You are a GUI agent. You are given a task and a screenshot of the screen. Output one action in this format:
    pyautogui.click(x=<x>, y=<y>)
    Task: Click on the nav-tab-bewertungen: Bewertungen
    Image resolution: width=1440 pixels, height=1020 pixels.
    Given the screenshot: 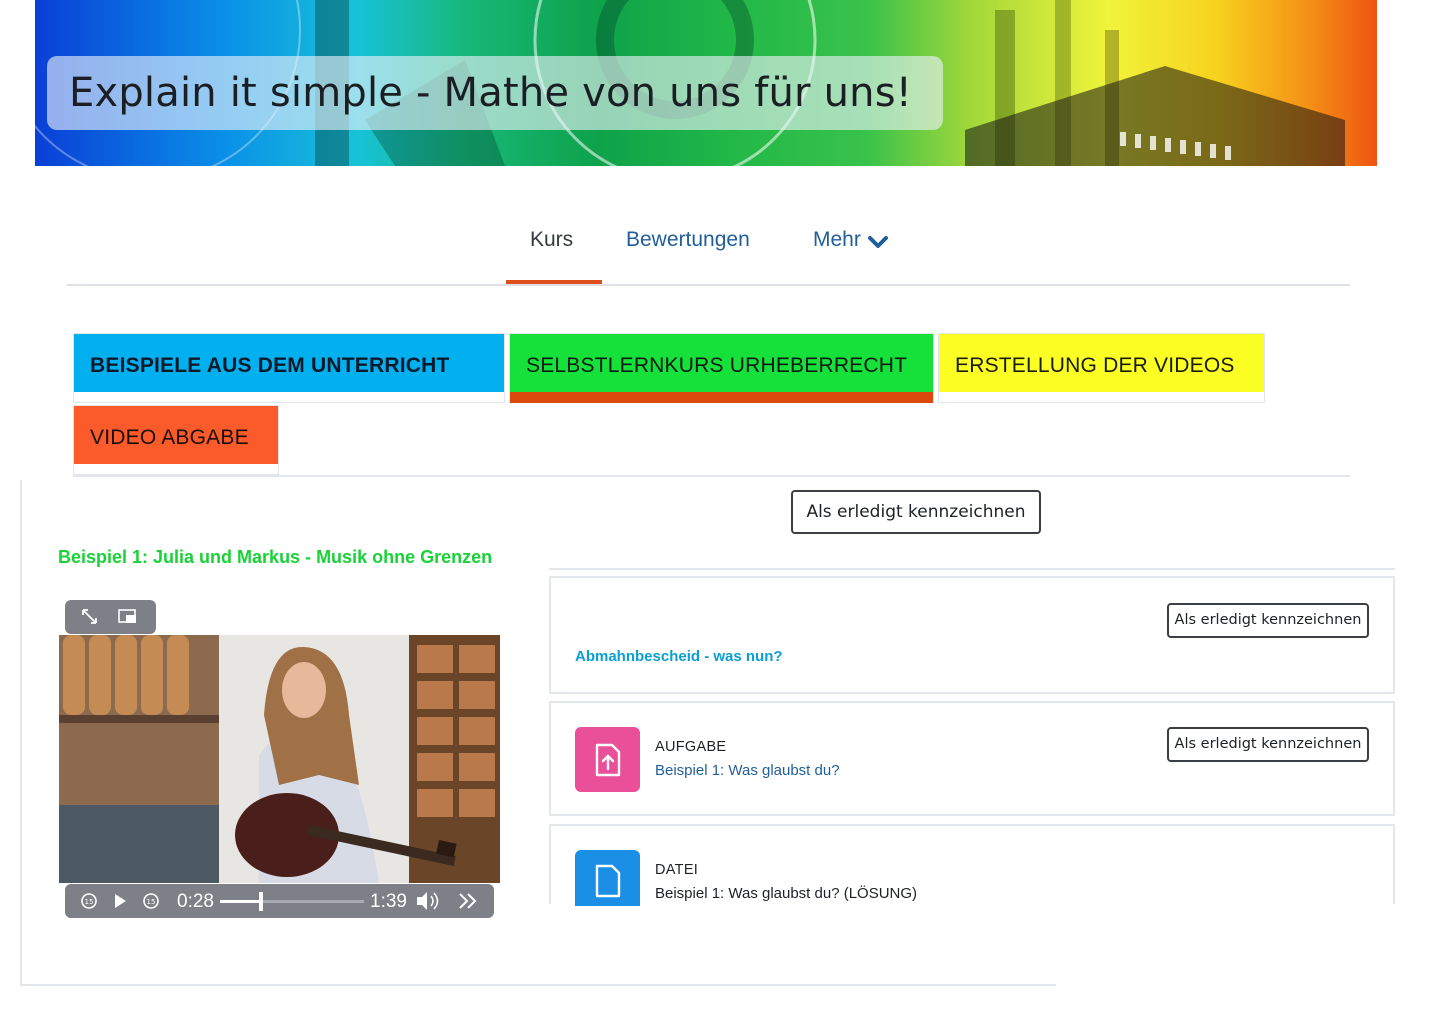 What is the action you would take?
    pyautogui.click(x=688, y=240)
    